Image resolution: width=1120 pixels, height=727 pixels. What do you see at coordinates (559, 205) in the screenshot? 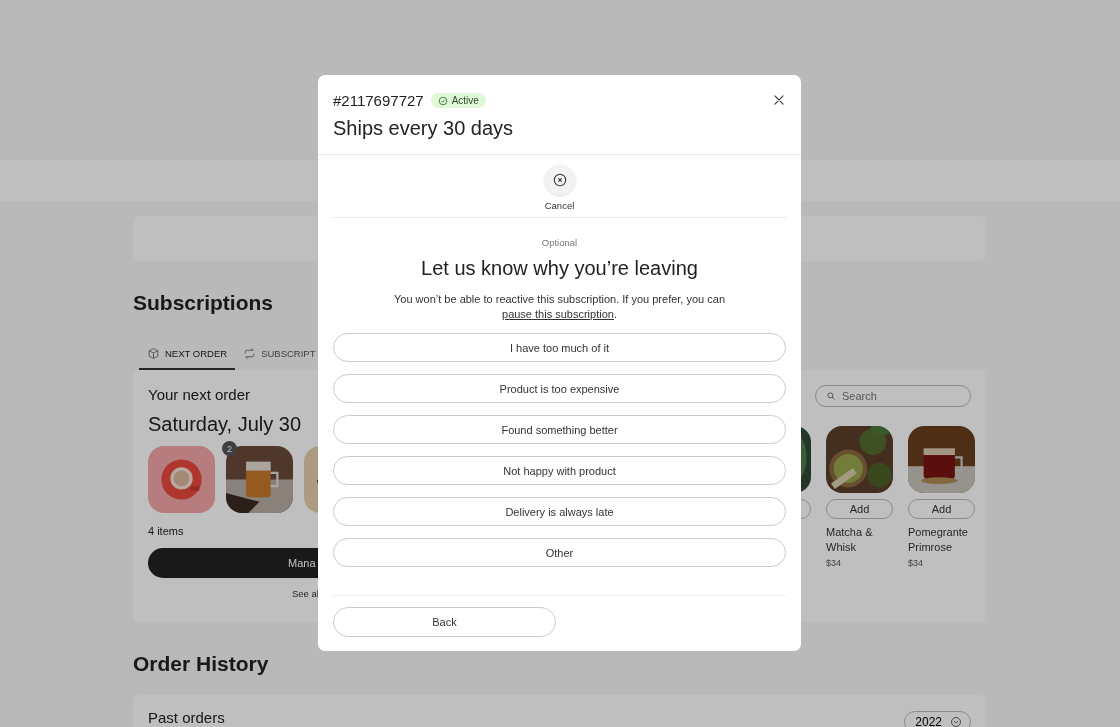
I see `cancel-label: Cancel` at bounding box center [559, 205].